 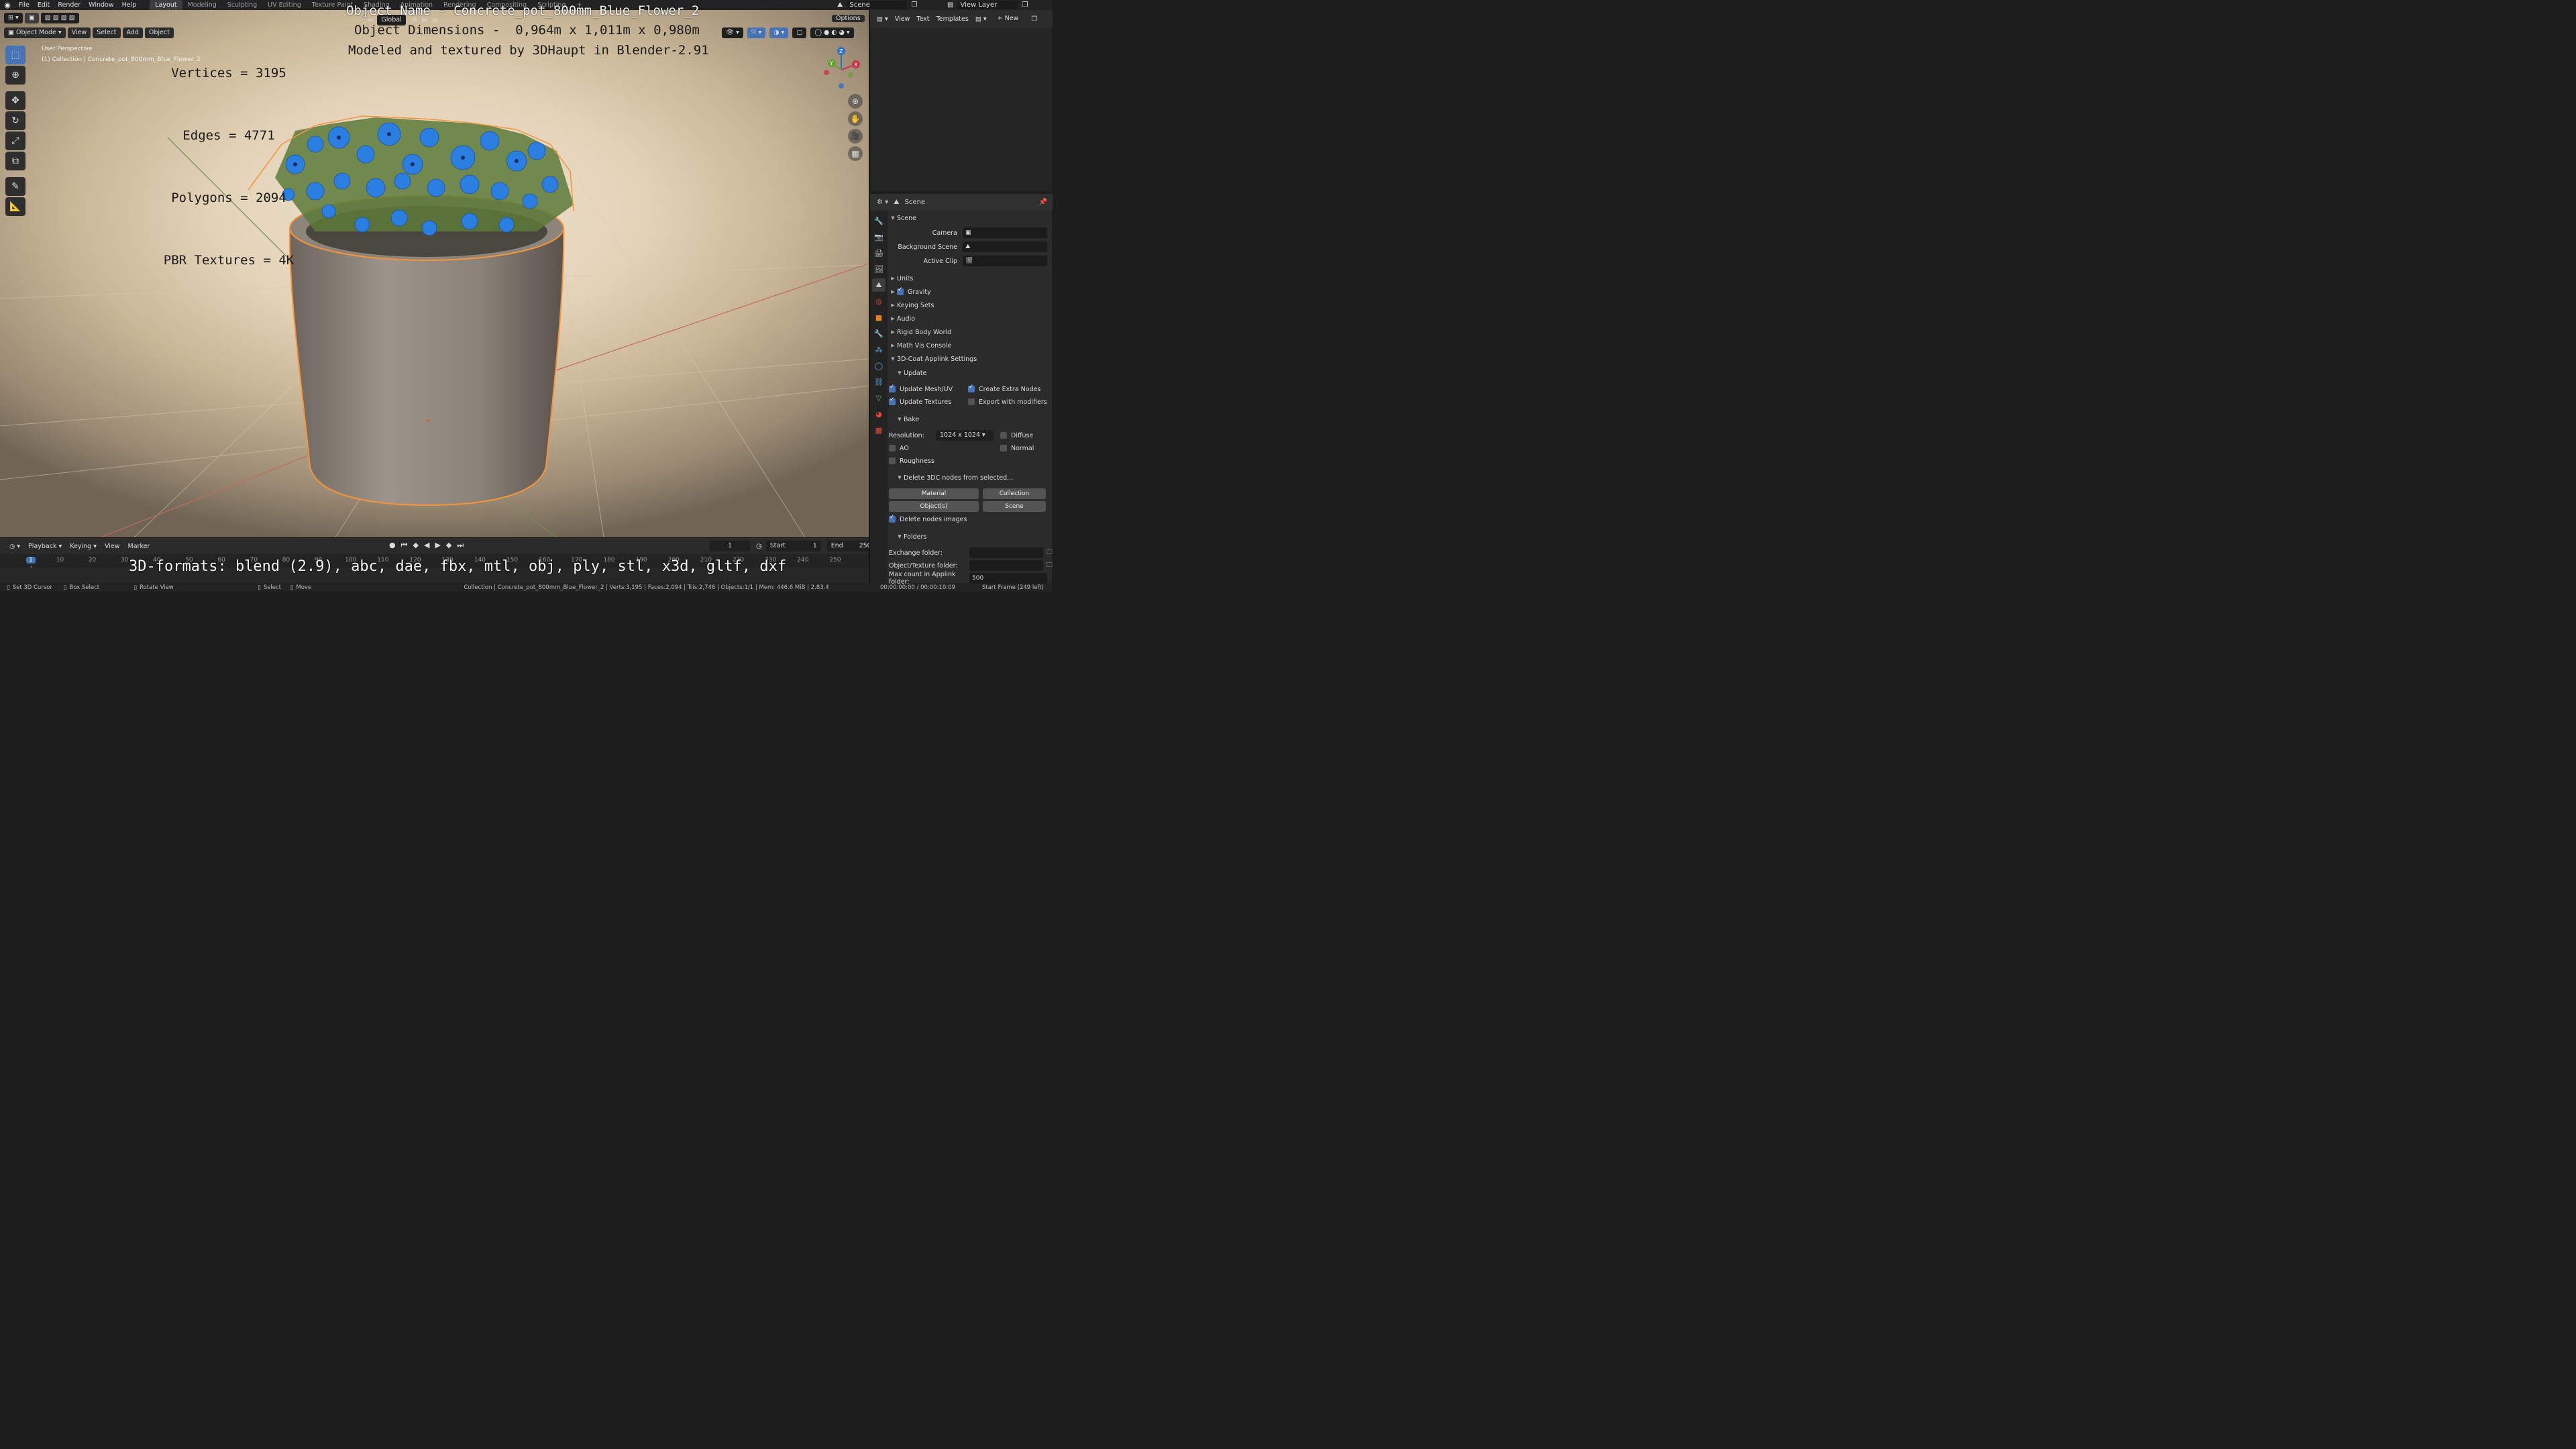 I want to click on folder-browse-icon-2: 🗀, so click(x=1049, y=565).